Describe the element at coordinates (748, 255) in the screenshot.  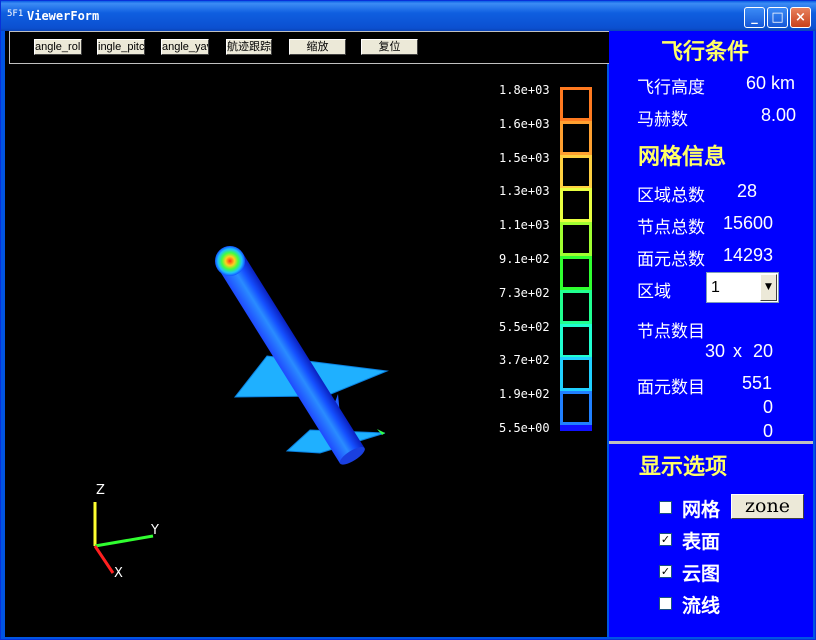
I see `faces-value: 14293` at that location.